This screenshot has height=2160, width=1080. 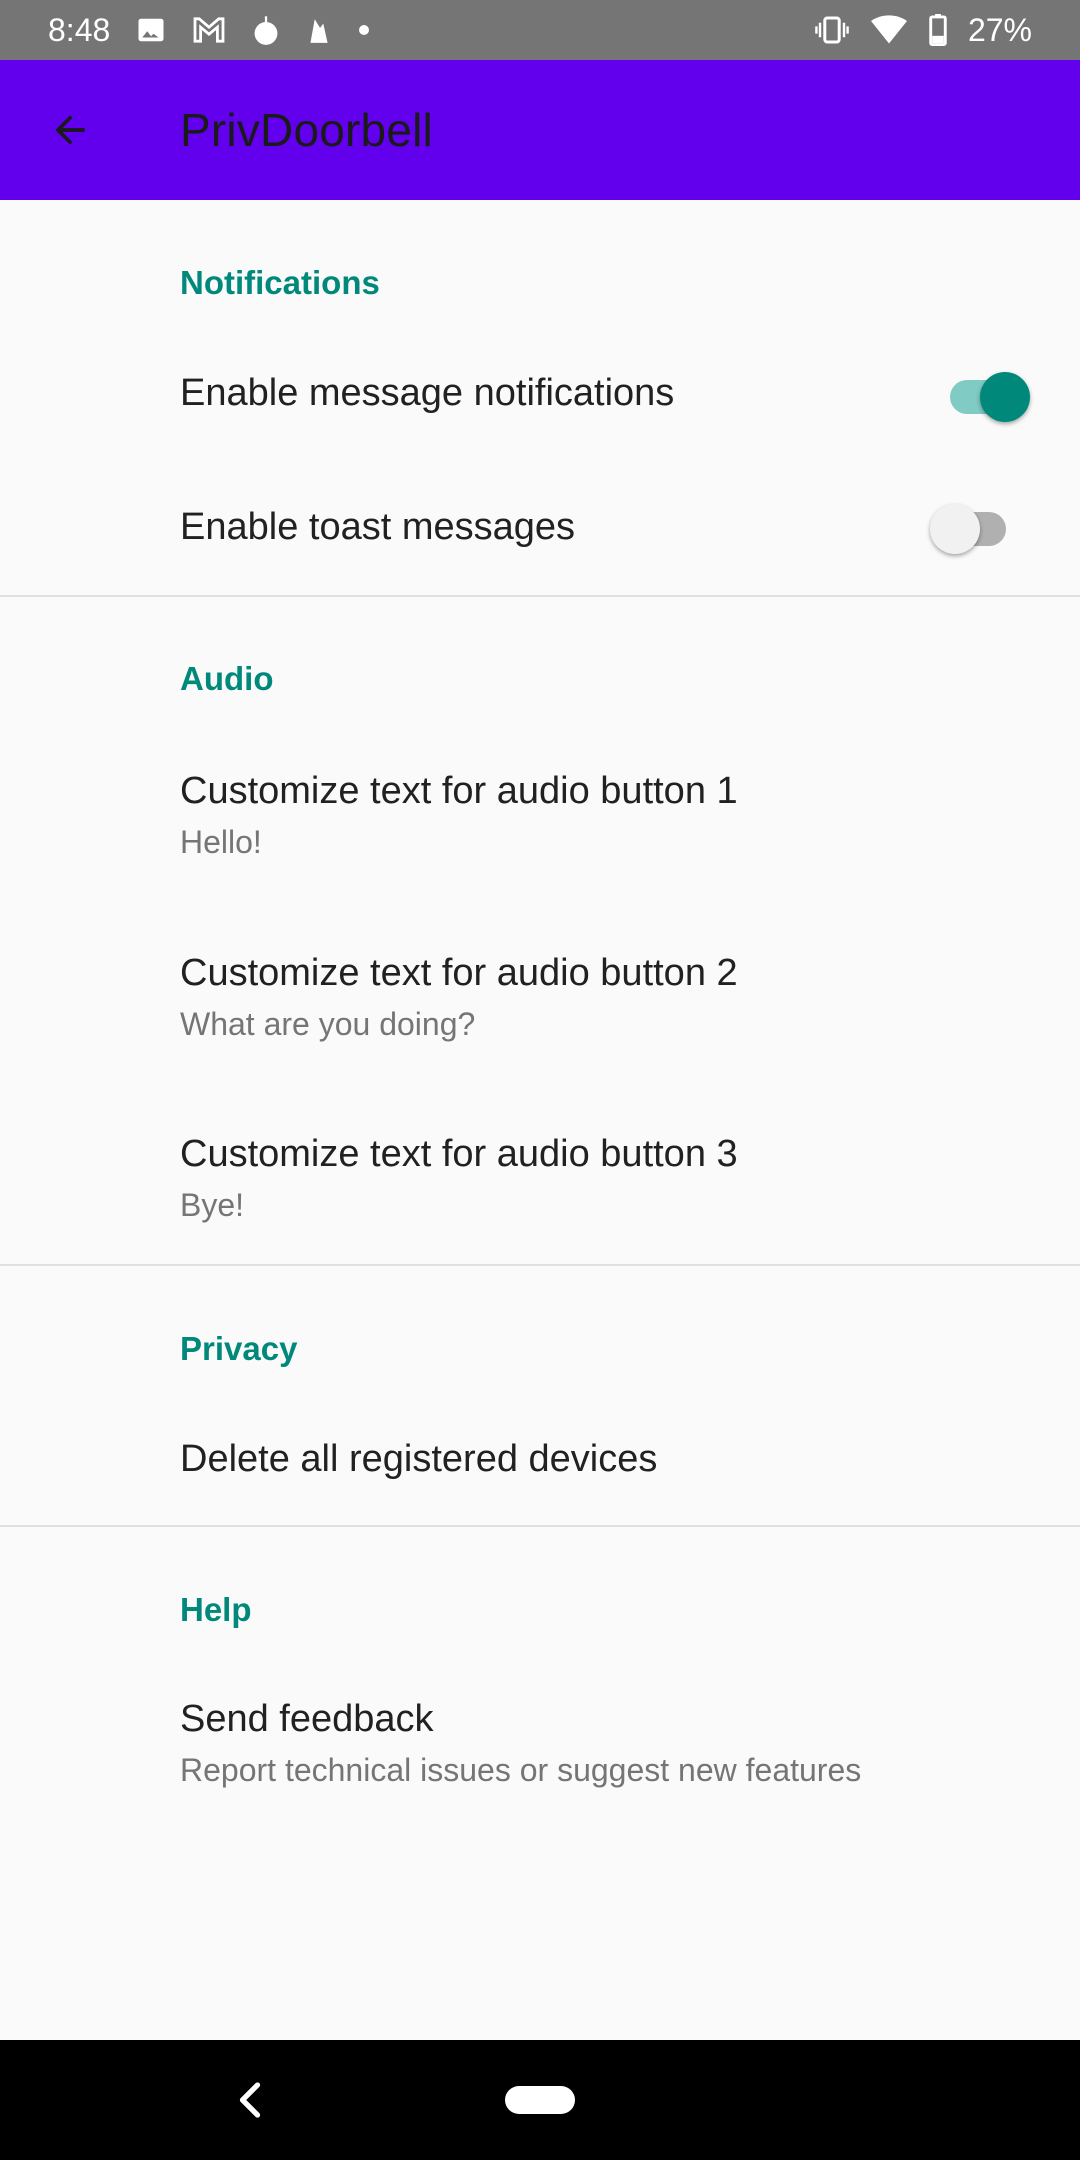 I want to click on battery-percent: 27%, so click(x=999, y=29).